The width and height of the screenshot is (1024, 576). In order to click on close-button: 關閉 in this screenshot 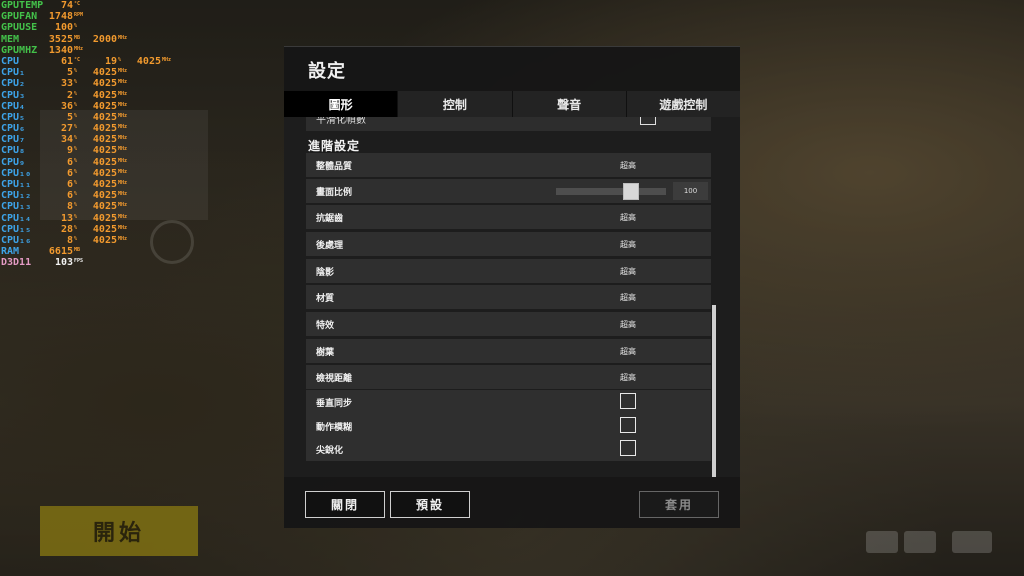, I will do `click(345, 504)`.